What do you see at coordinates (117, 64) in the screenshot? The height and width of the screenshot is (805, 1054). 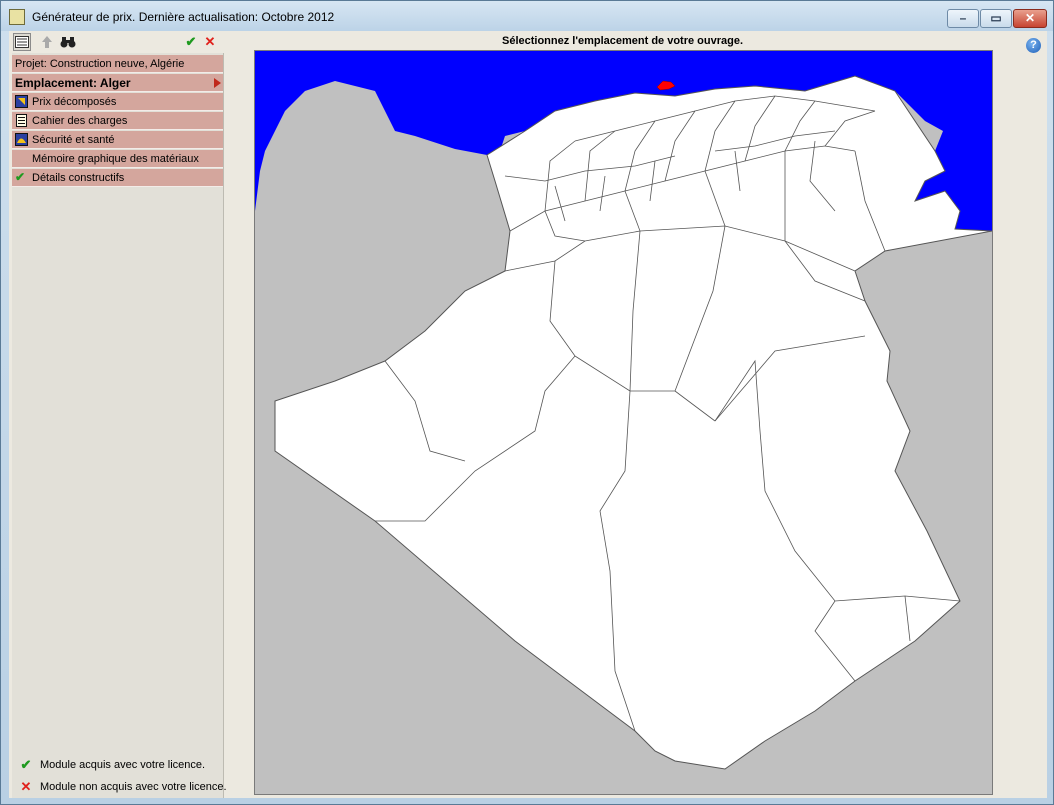 I see `project-item: Projet: Construction neuve, Algérie` at bounding box center [117, 64].